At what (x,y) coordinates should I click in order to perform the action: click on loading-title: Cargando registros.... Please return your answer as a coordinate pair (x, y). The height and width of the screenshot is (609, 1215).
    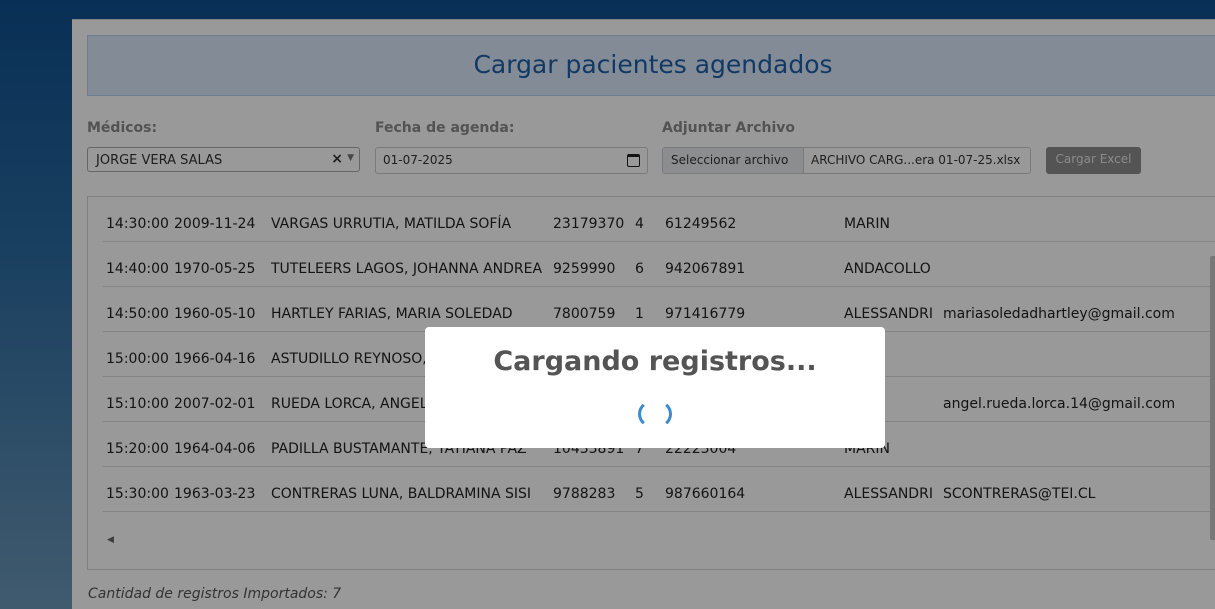
    Looking at the image, I should click on (655, 361).